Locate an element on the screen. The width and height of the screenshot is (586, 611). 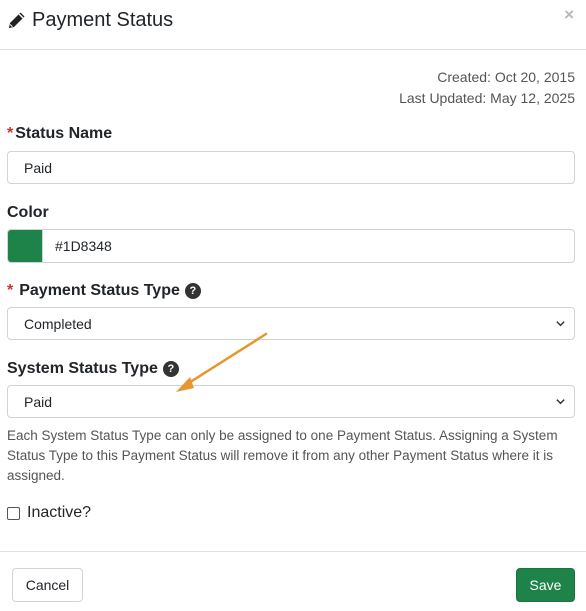
close-button: × is located at coordinates (569, 14).